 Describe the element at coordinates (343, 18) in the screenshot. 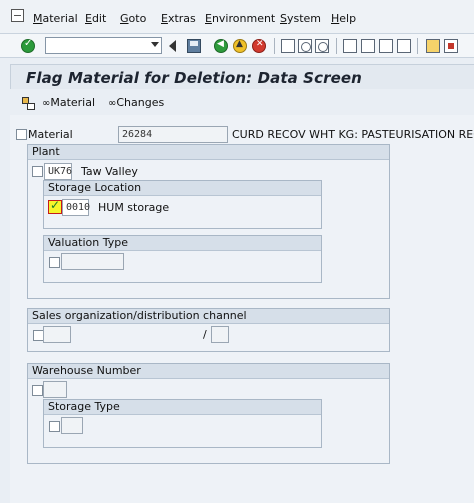

I see `menu-help: Help` at that location.